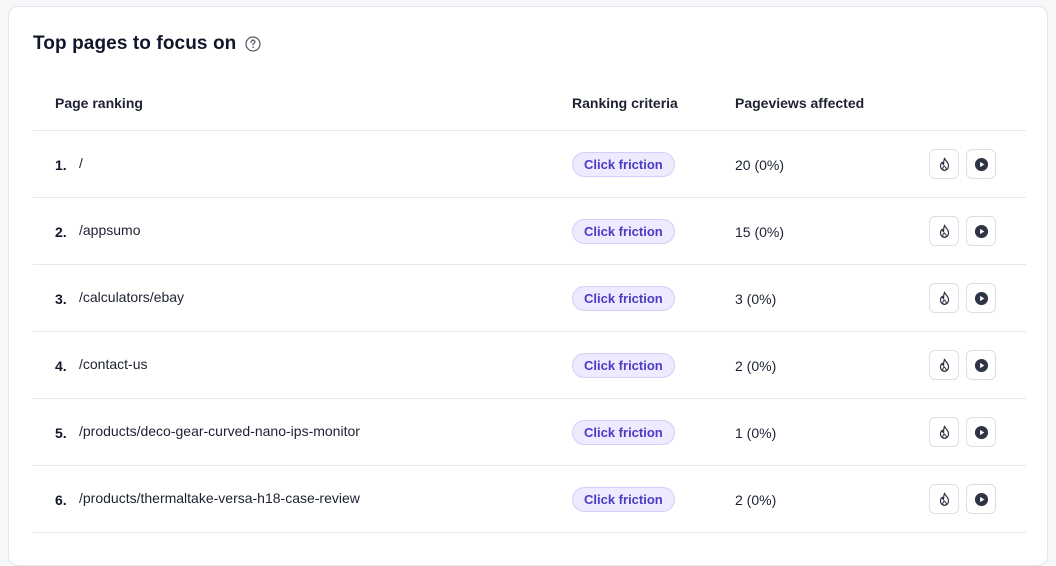 The width and height of the screenshot is (1056, 566). What do you see at coordinates (113, 364) in the screenshot?
I see `page-path: /contact-us` at bounding box center [113, 364].